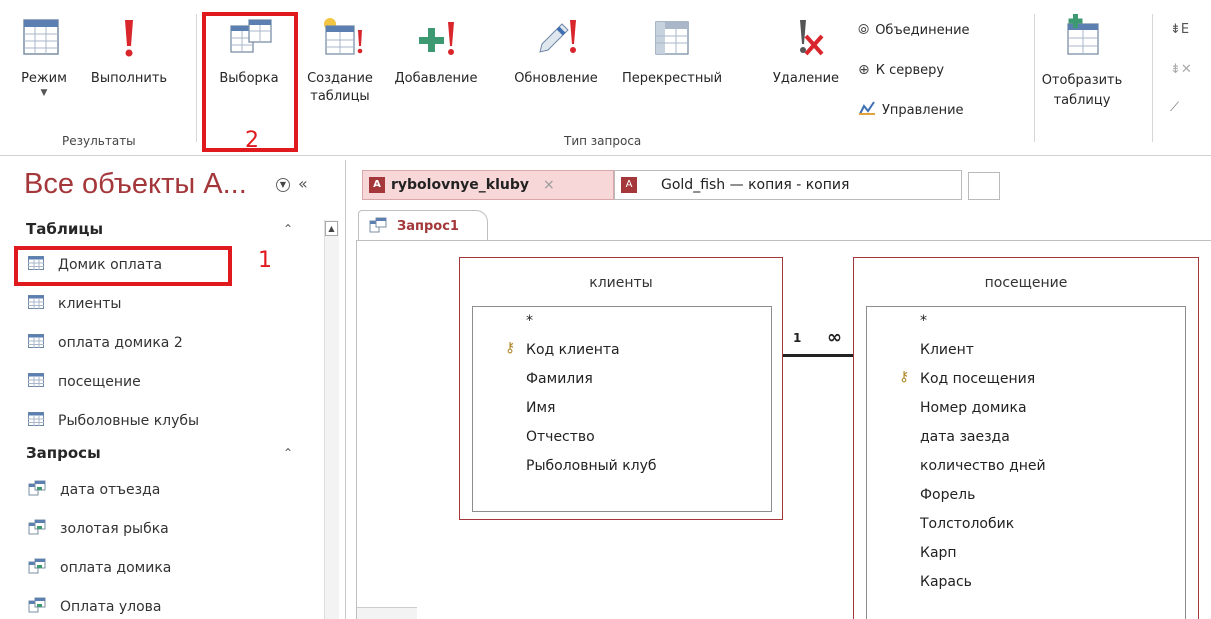 The image size is (1211, 619). I want to click on union-icon: ⦾, so click(864, 30).